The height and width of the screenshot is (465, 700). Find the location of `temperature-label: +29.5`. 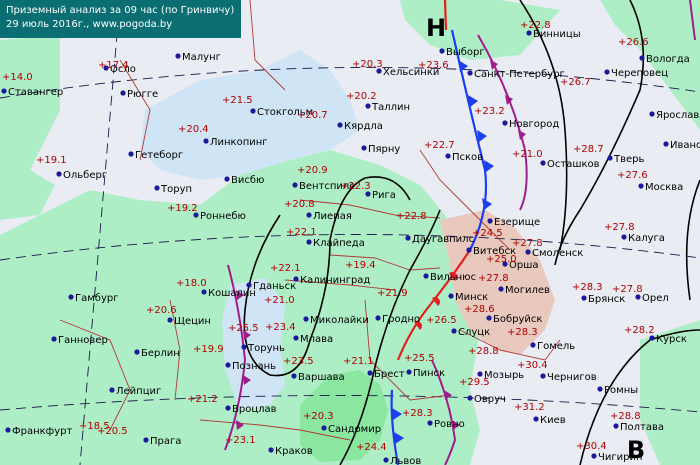

temperature-label: +29.5 is located at coordinates (474, 382).